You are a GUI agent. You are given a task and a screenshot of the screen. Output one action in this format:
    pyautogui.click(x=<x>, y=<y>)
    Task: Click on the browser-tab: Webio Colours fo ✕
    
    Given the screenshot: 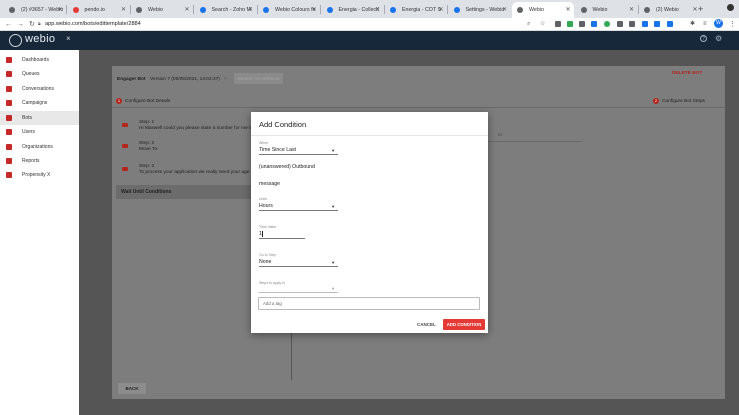 What is the action you would take?
    pyautogui.click(x=289, y=10)
    